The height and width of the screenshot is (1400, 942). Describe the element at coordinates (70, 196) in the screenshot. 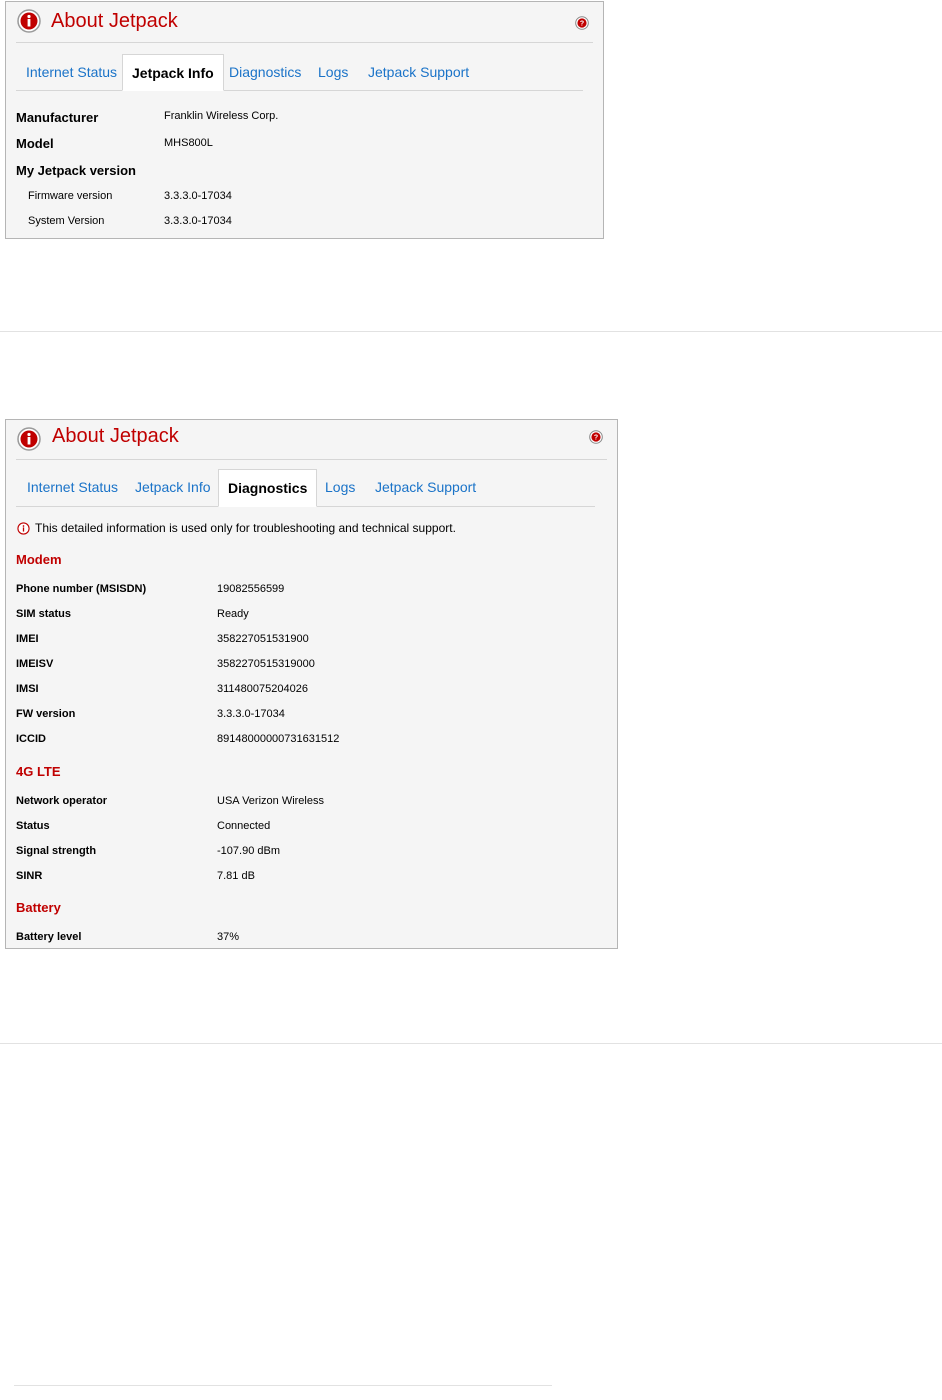

I see `firmware-label: Firmware version` at that location.